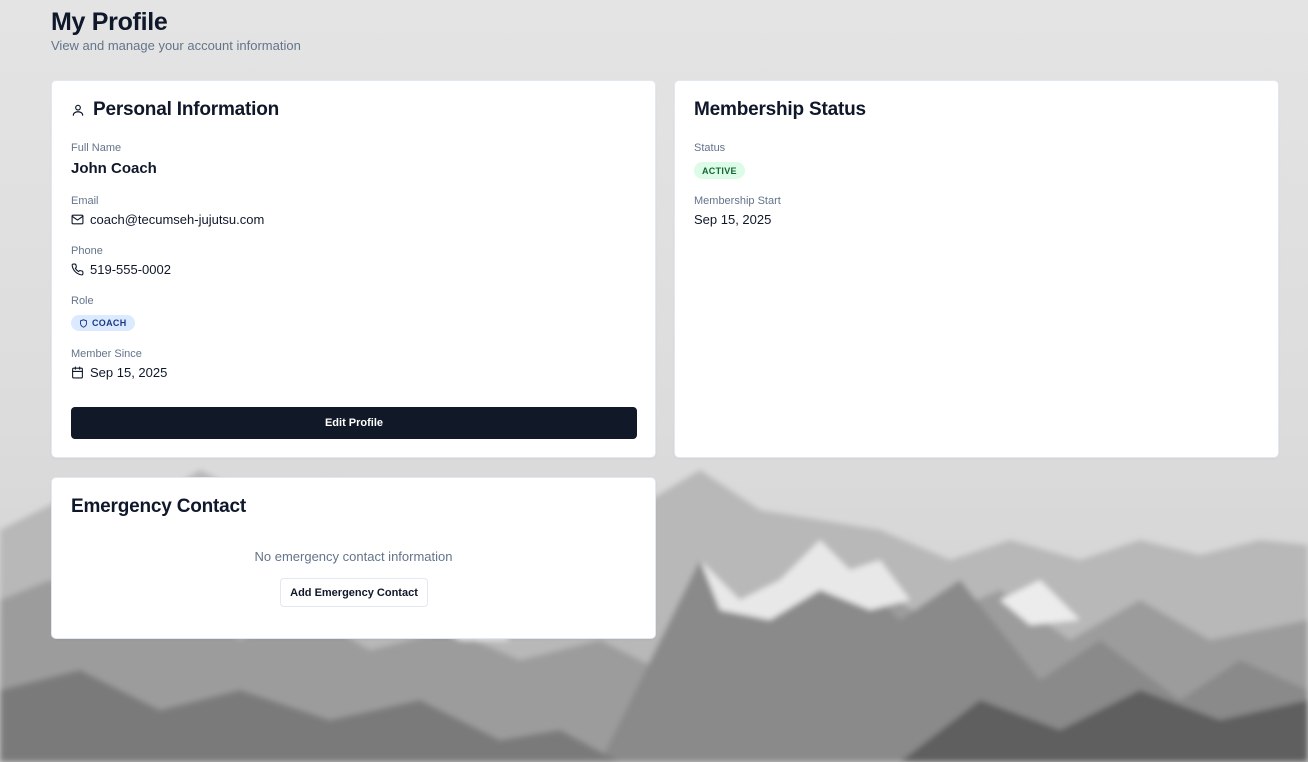  Describe the element at coordinates (106, 354) in the screenshot. I see `member-since-label: Member Since` at that location.